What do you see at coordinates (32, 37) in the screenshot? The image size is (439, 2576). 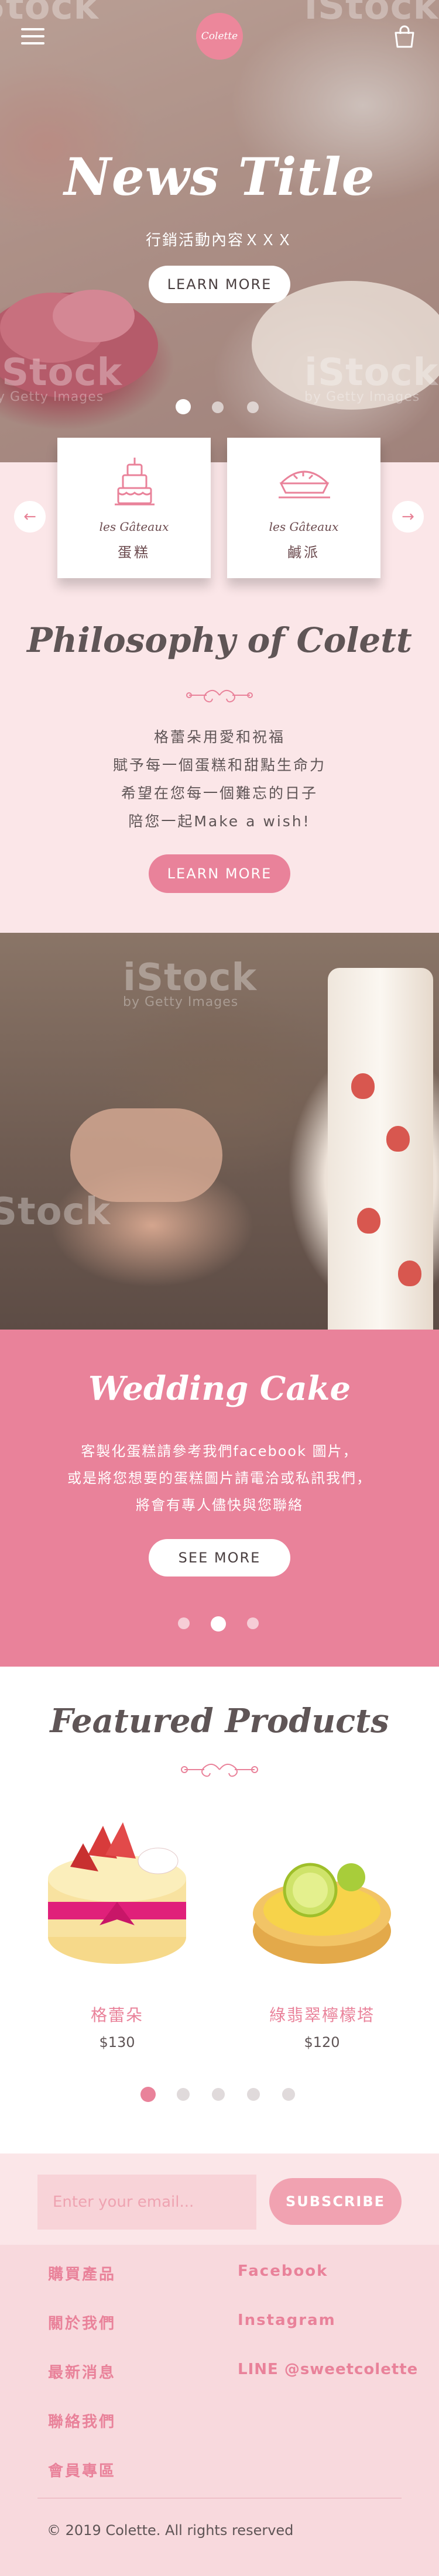 I see `menu-icon` at bounding box center [32, 37].